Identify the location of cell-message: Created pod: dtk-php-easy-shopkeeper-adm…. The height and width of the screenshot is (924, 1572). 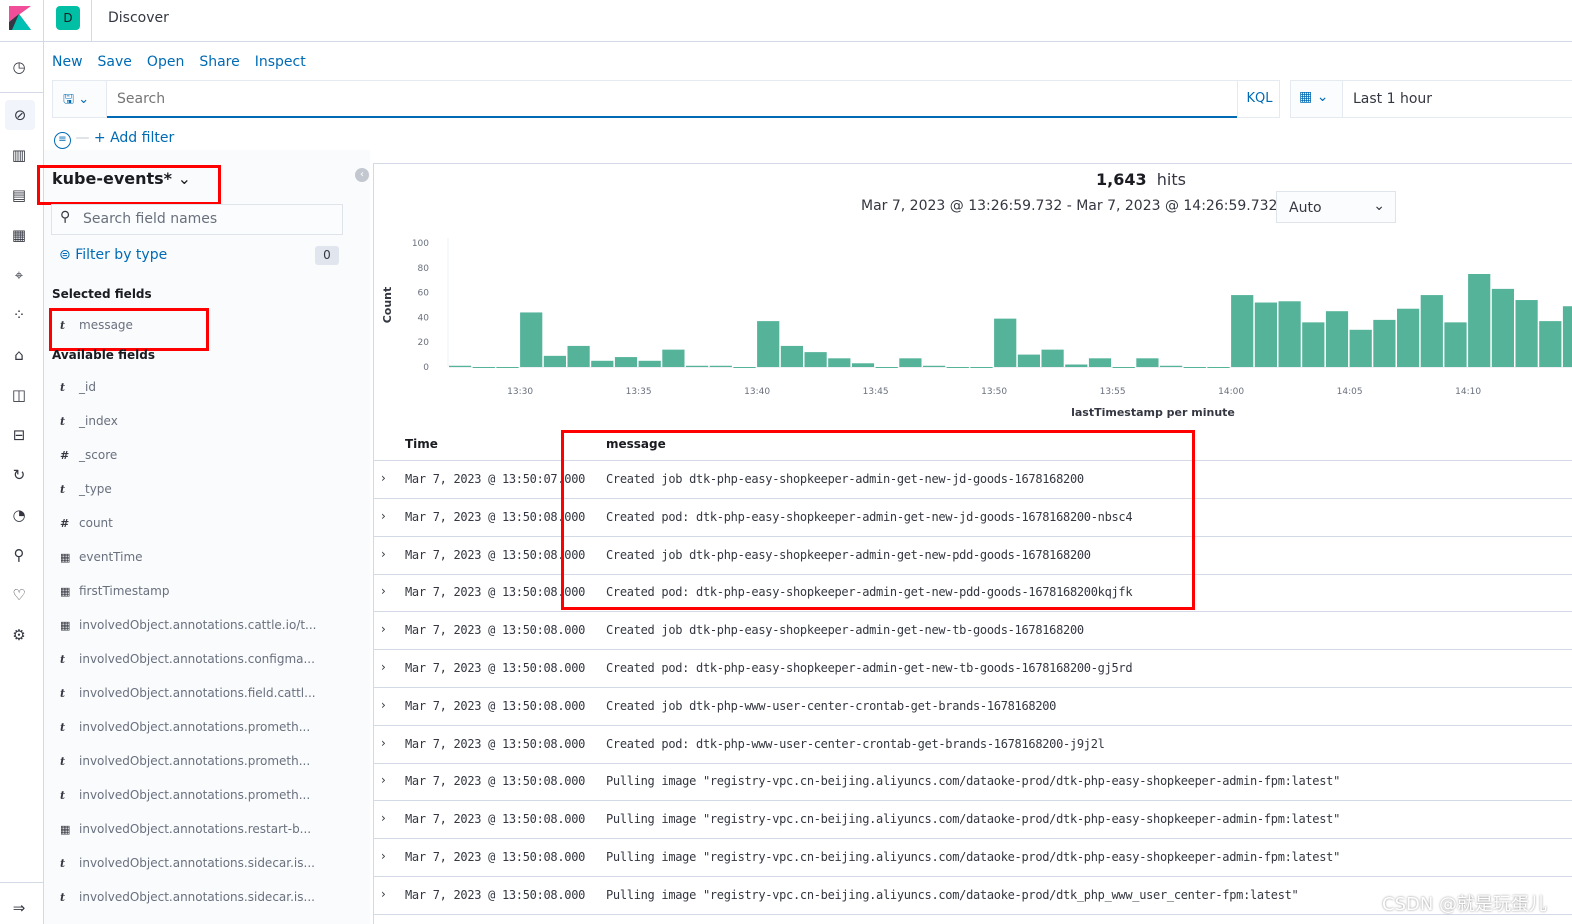
(869, 592).